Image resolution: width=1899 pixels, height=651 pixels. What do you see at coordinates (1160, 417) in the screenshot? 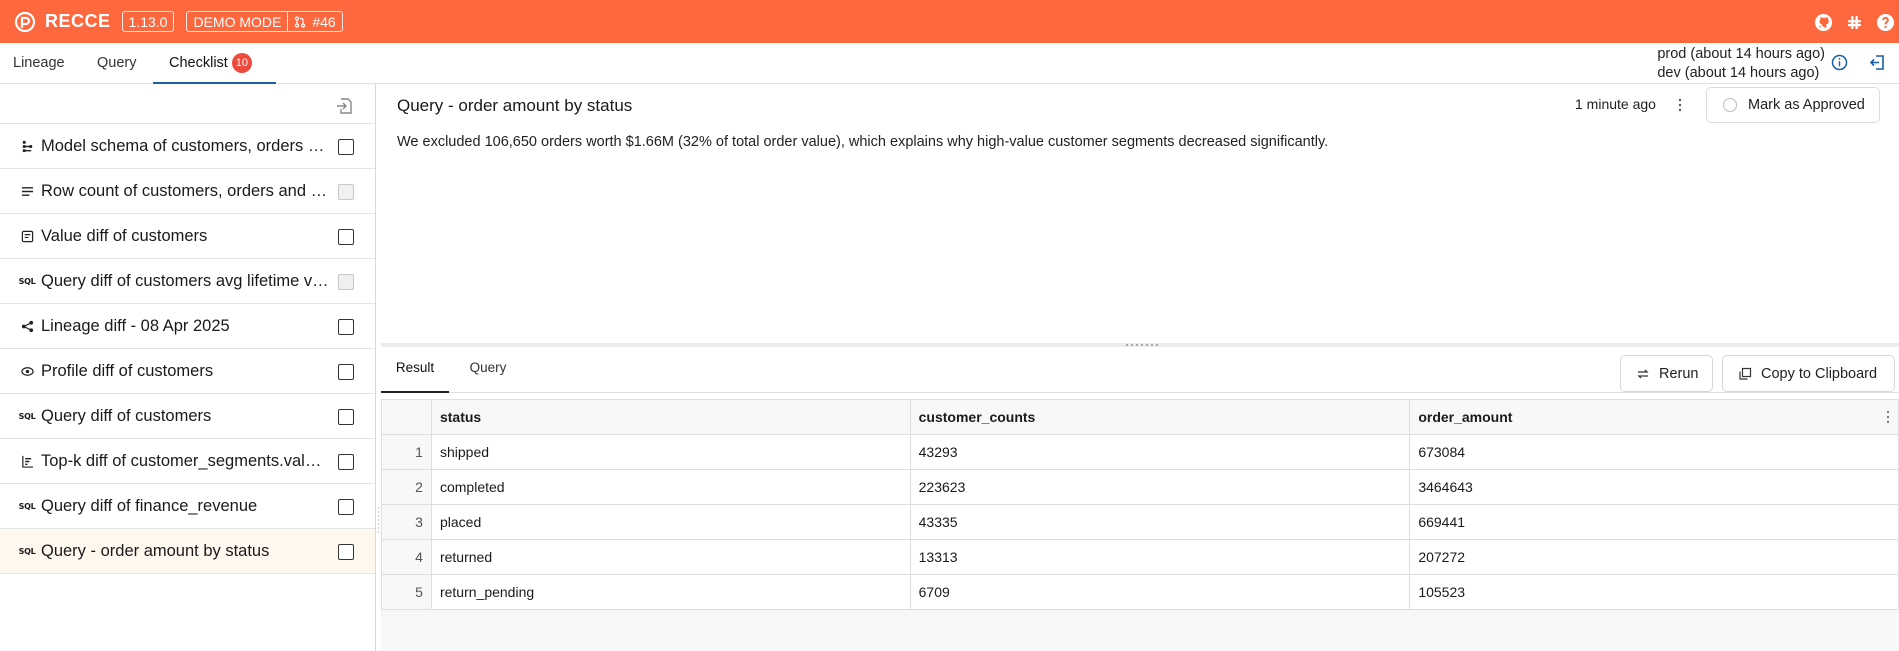
I see `column-header: customer_counts` at bounding box center [1160, 417].